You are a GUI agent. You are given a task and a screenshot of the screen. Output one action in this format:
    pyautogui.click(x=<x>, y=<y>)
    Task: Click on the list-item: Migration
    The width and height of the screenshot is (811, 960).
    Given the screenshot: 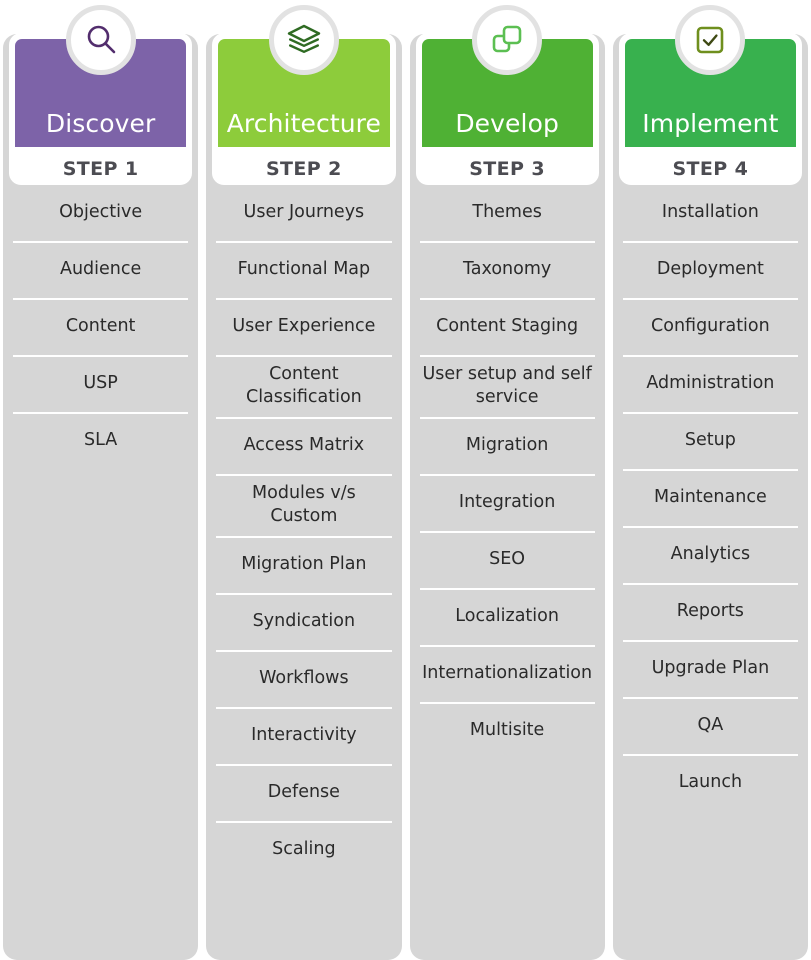 What is the action you would take?
    pyautogui.click(x=507, y=445)
    